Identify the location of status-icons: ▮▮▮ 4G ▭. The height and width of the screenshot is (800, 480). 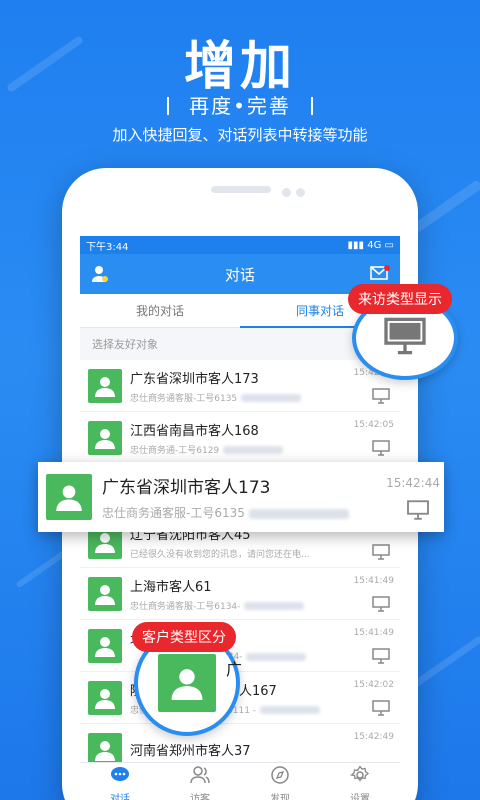
(371, 245).